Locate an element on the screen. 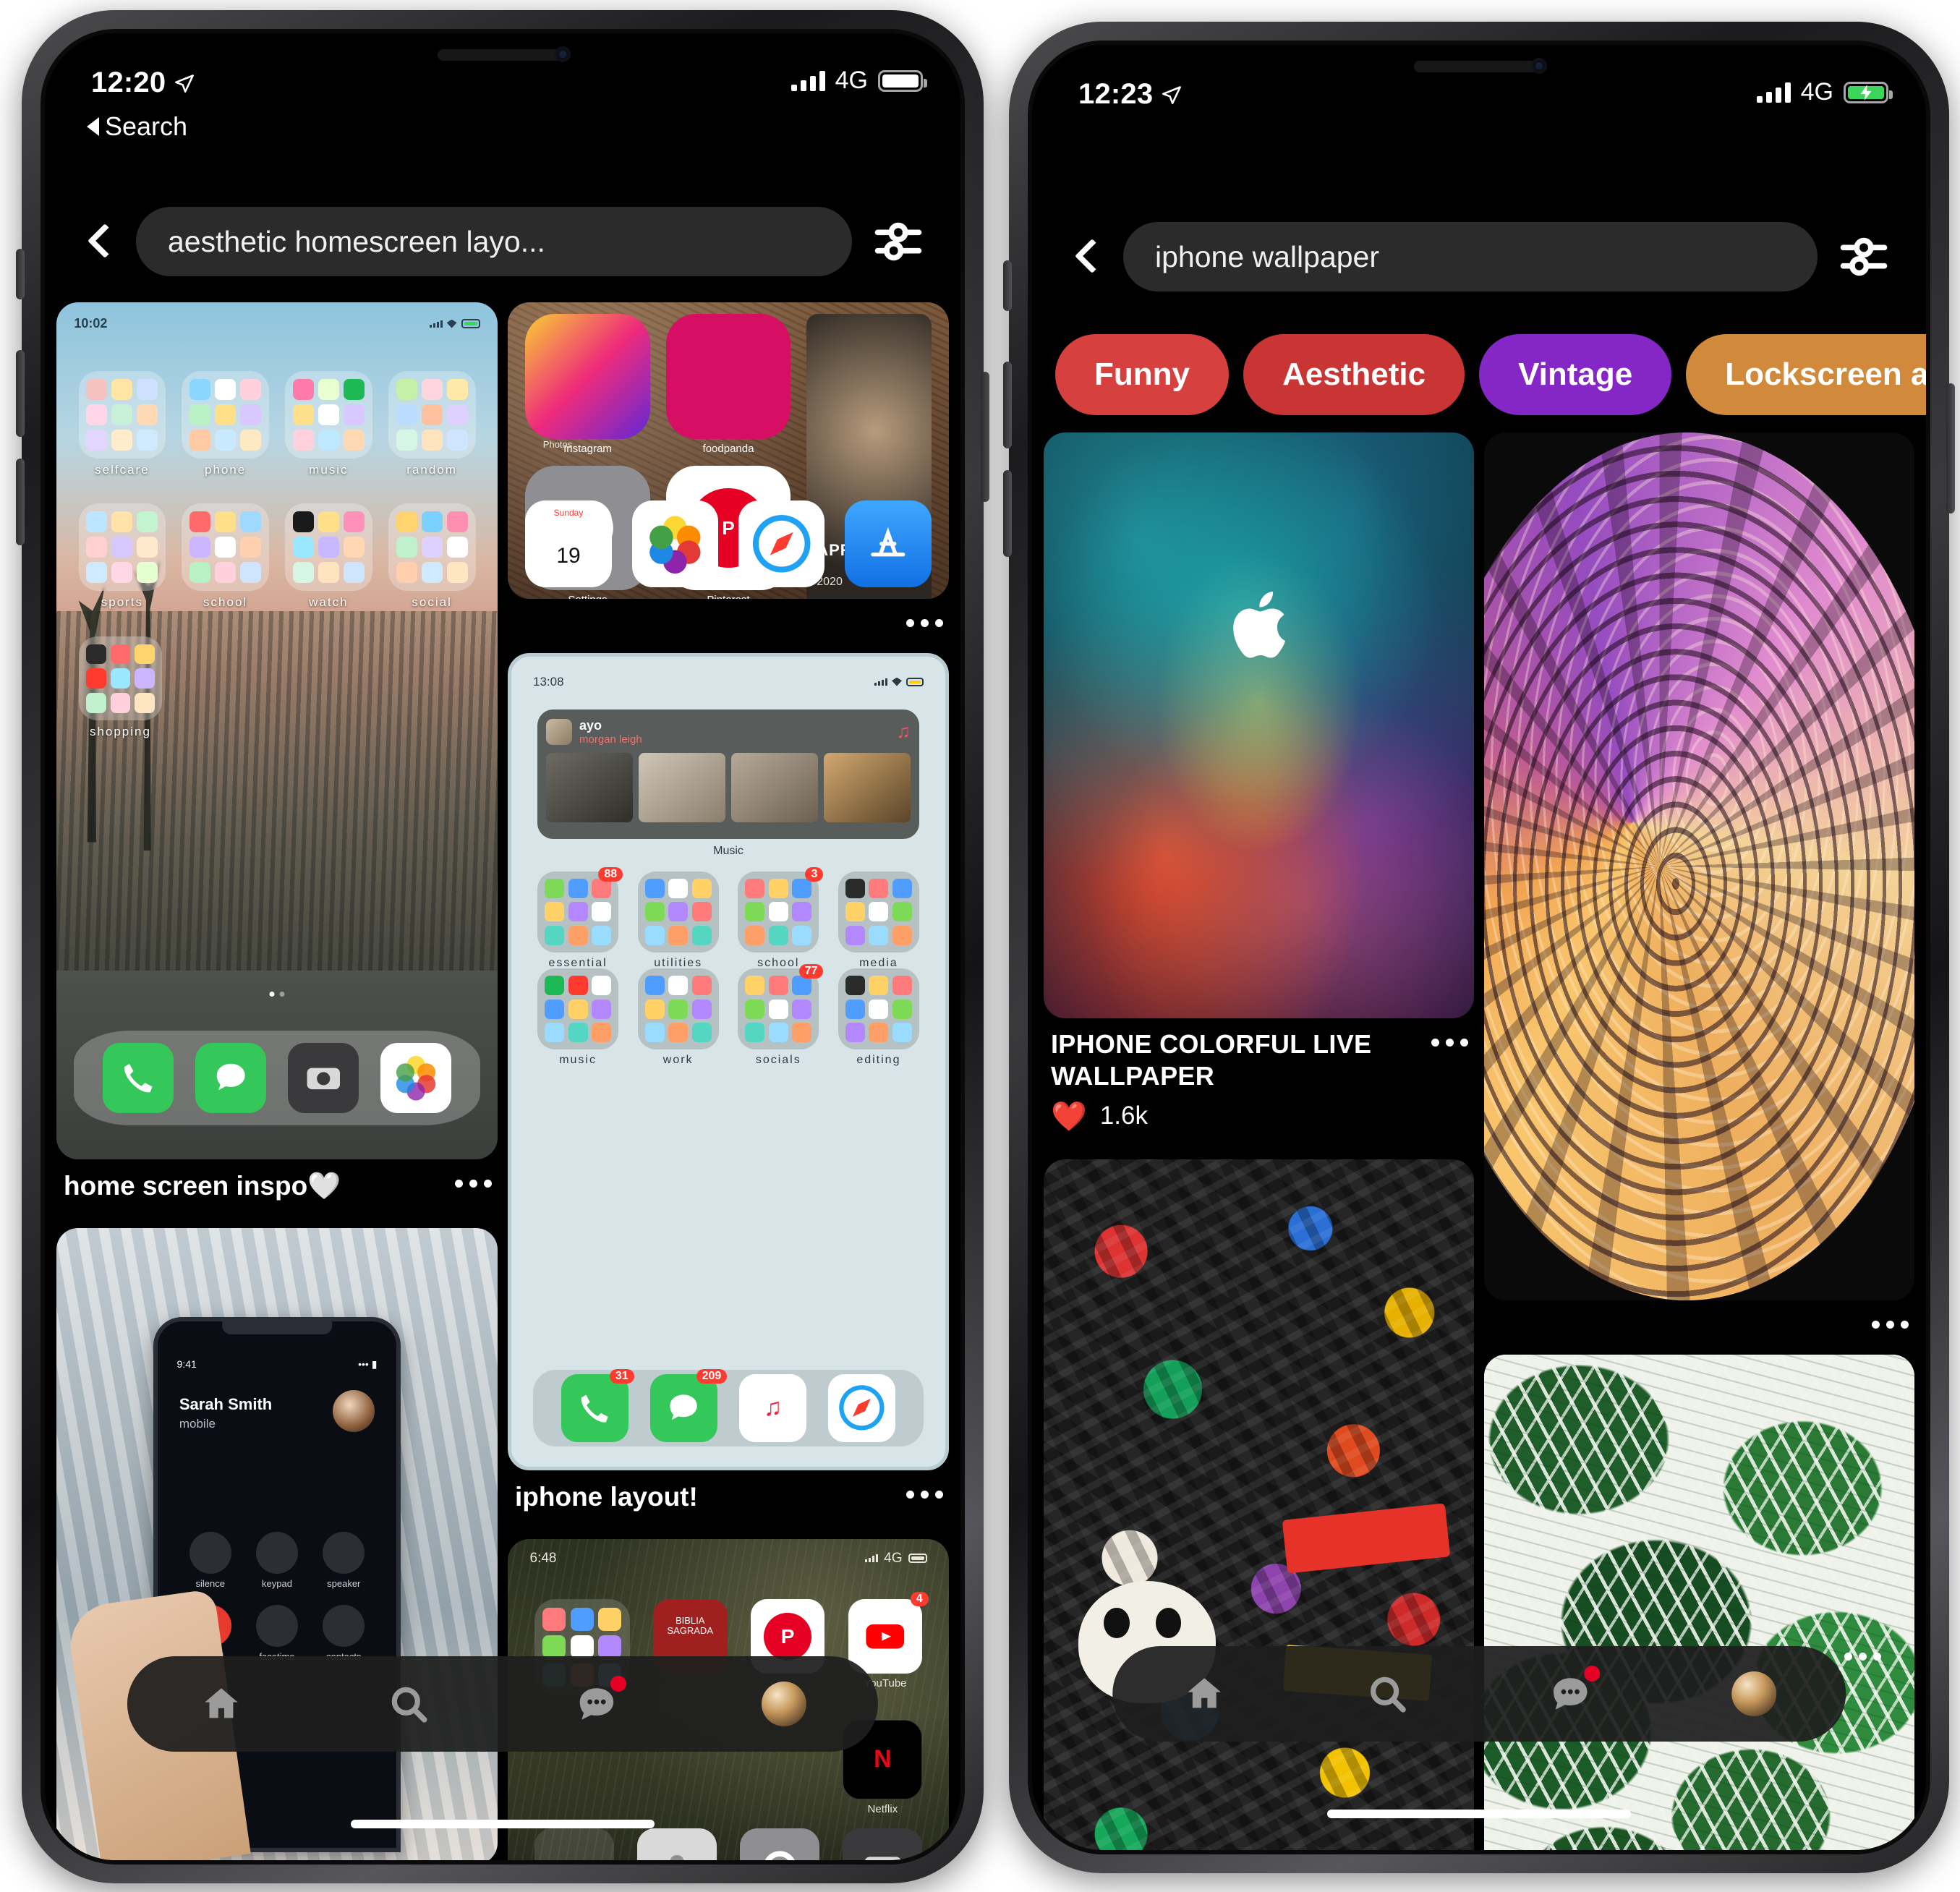 The image size is (1960, 1892). status-right-group: 4G is located at coordinates (859, 81).